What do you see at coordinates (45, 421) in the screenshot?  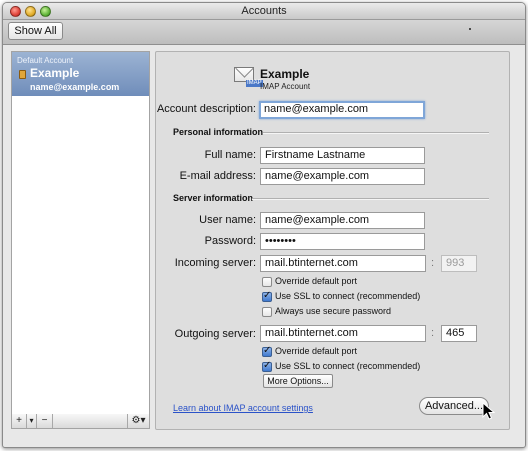 I see `remove-account-button: −` at bounding box center [45, 421].